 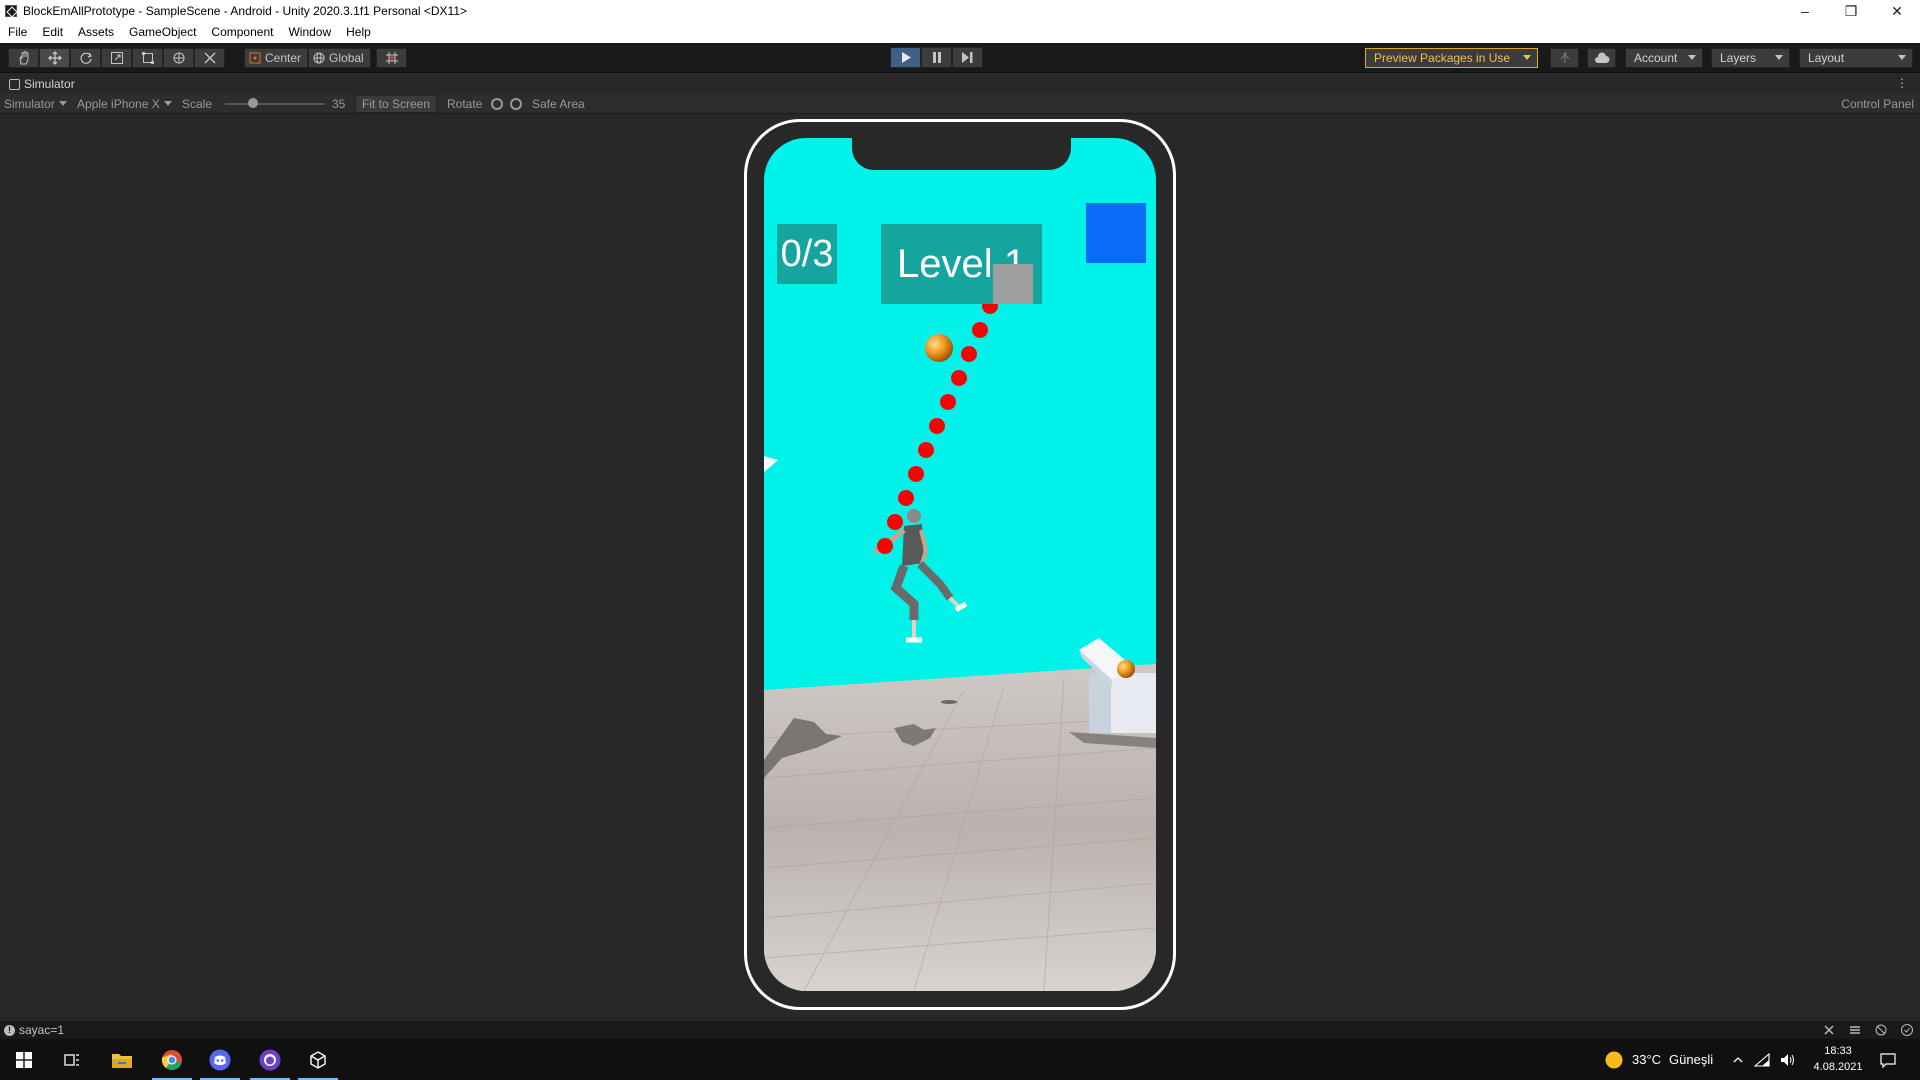 What do you see at coordinates (118, 104) in the screenshot?
I see `device-label: Apple iPhone X` at bounding box center [118, 104].